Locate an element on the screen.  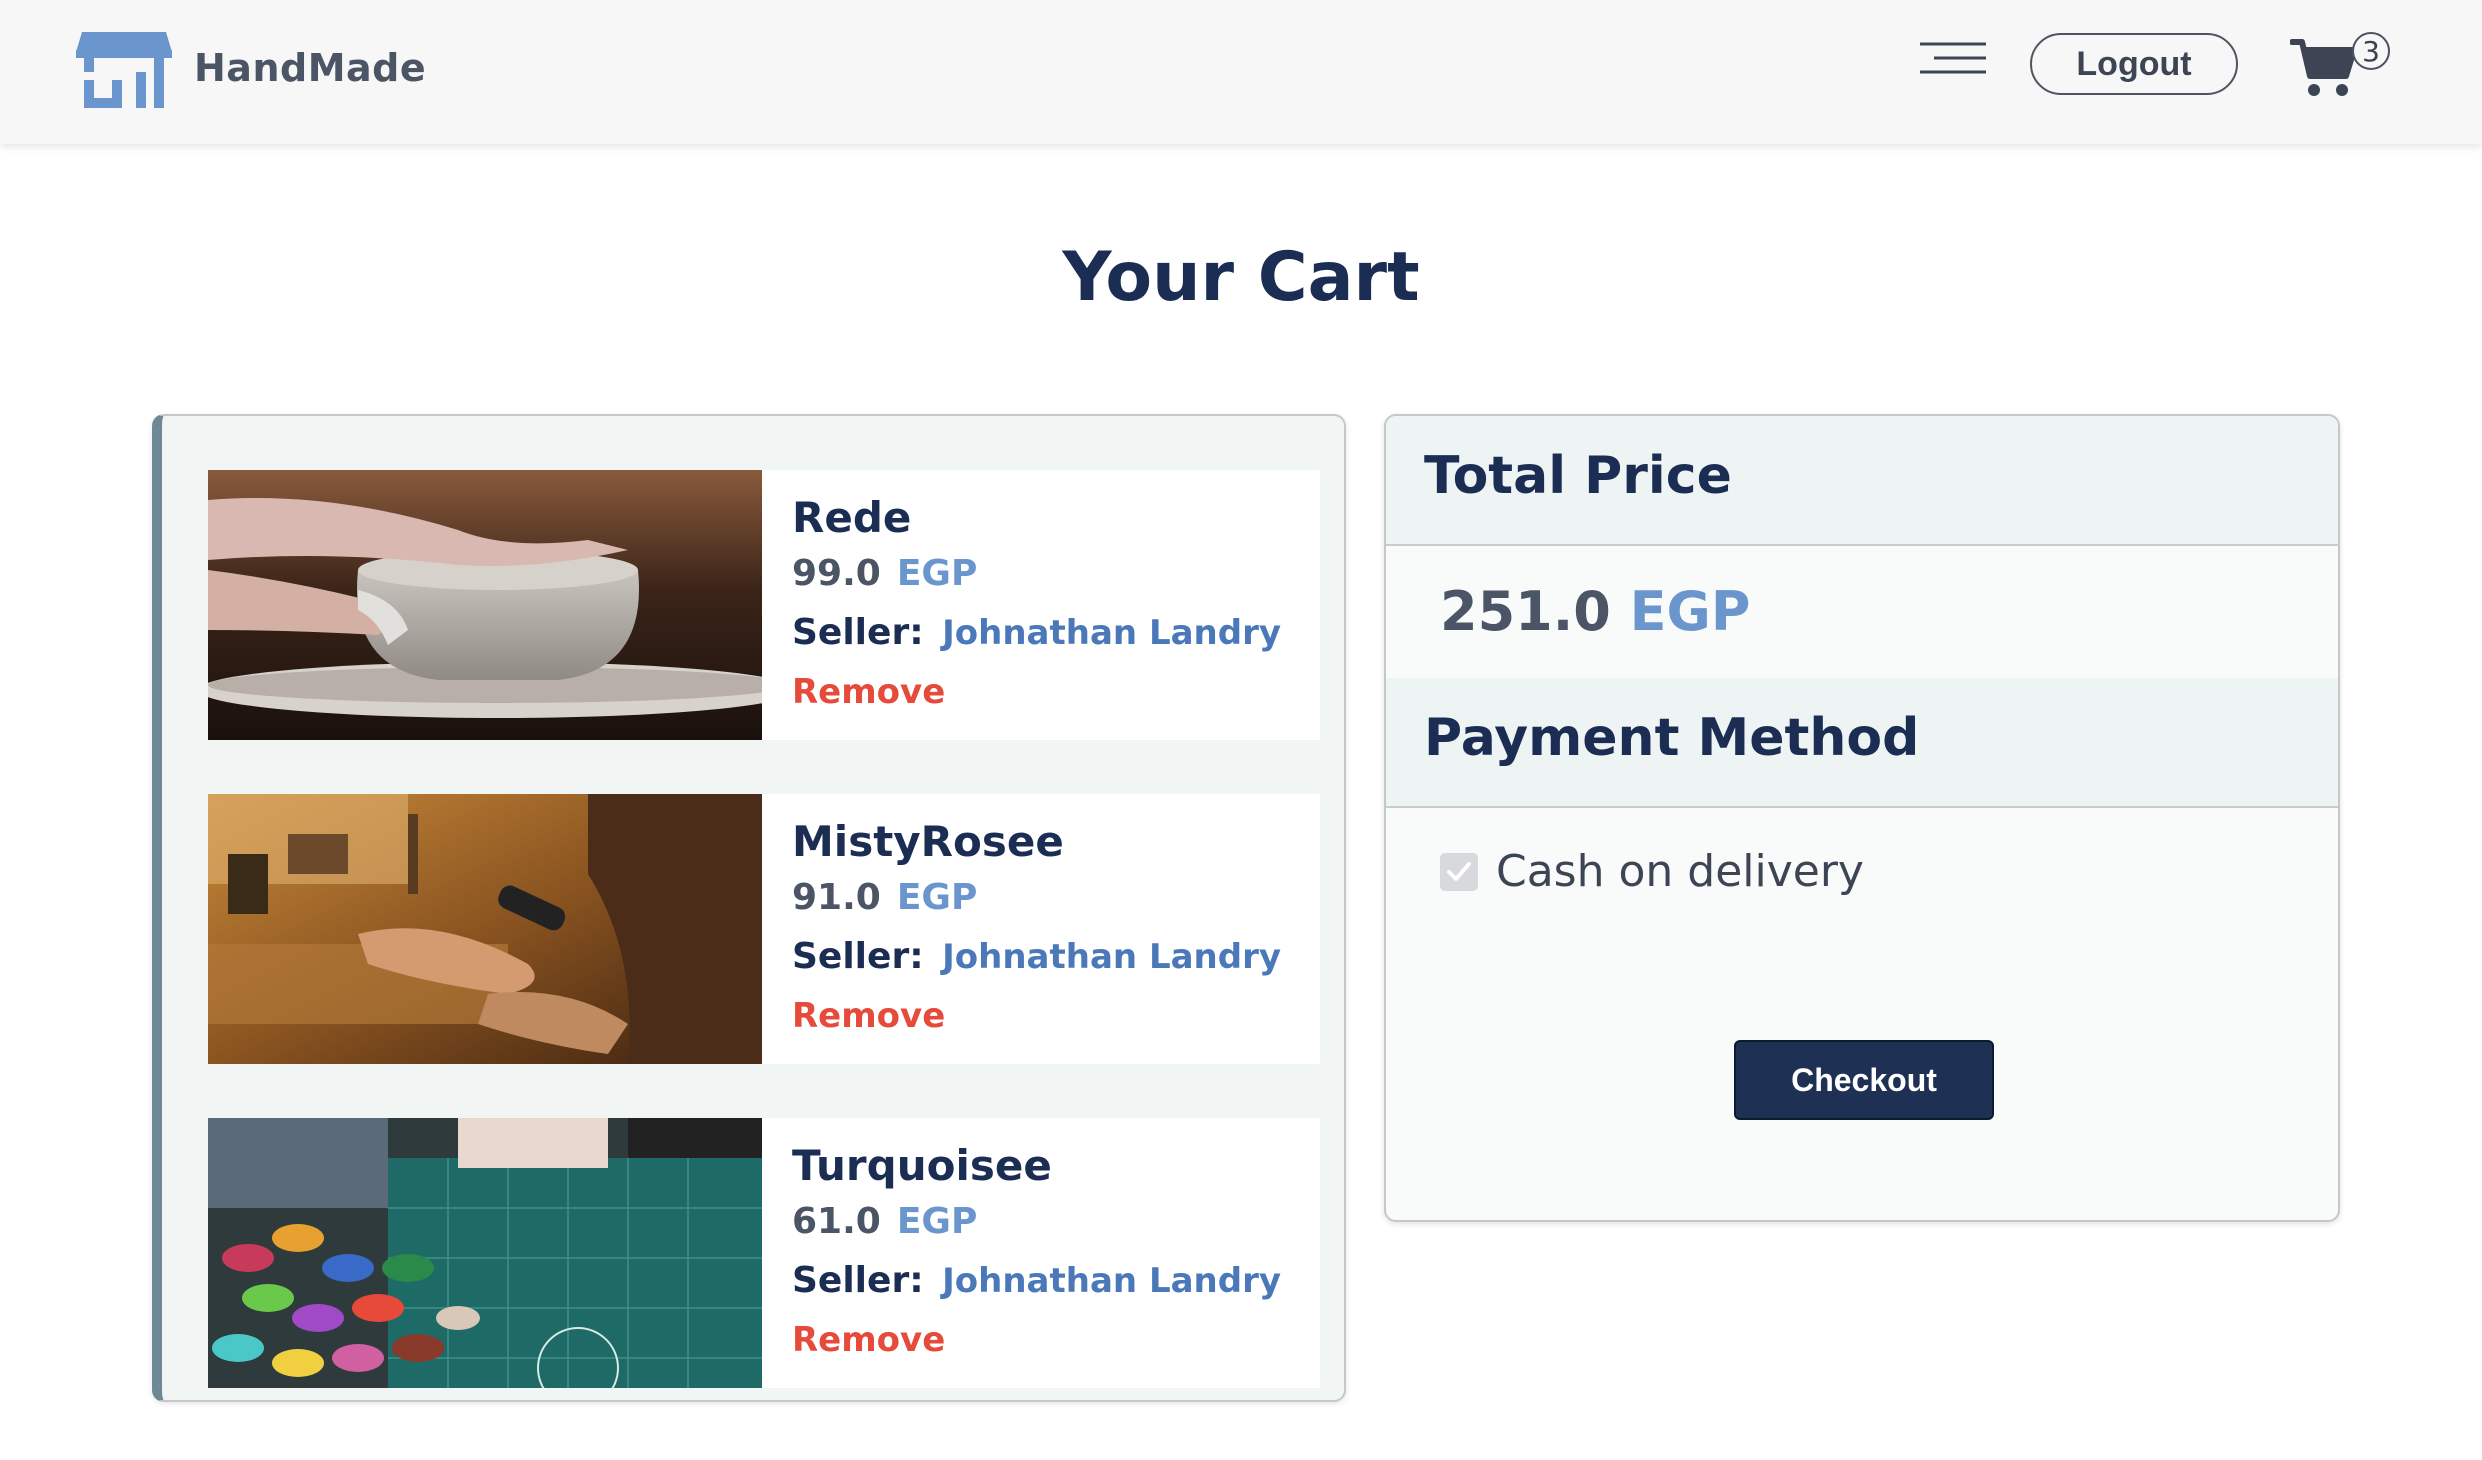
item-name: Turquoisee is located at coordinates (922, 1165).